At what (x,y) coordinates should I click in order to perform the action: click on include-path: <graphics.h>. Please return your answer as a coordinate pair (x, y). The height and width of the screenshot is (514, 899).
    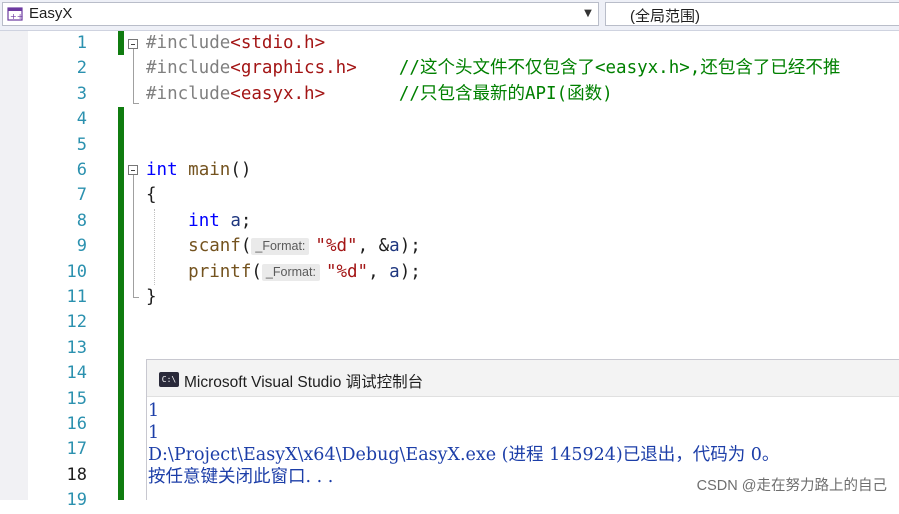
    Looking at the image, I should click on (293, 68).